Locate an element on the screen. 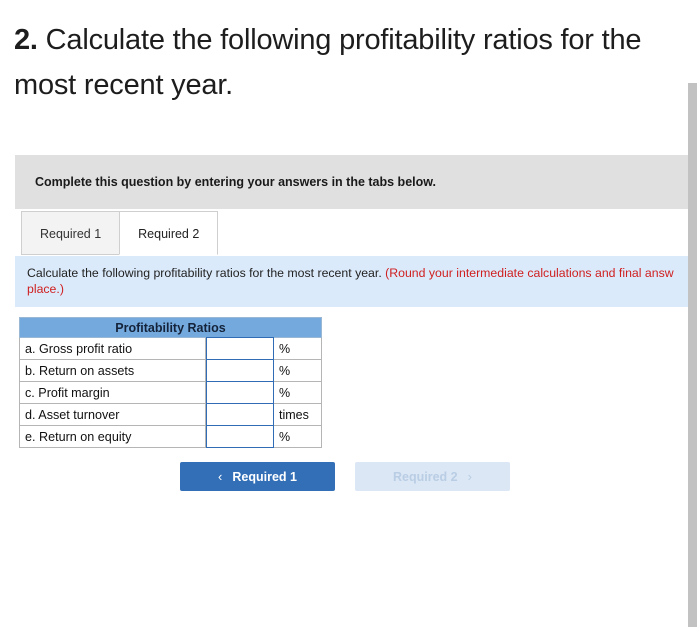  table-row: e. Return on equity % is located at coordinates (170, 436).